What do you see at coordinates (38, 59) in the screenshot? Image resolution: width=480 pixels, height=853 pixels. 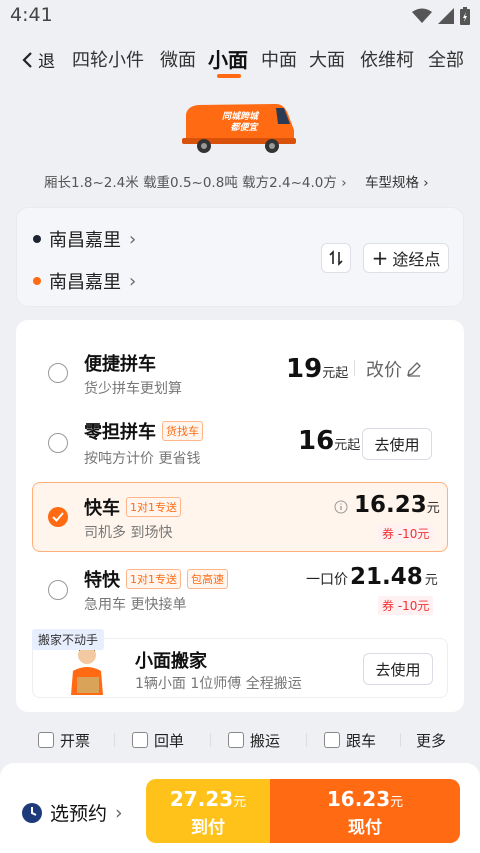 I see `back-button: 退` at bounding box center [38, 59].